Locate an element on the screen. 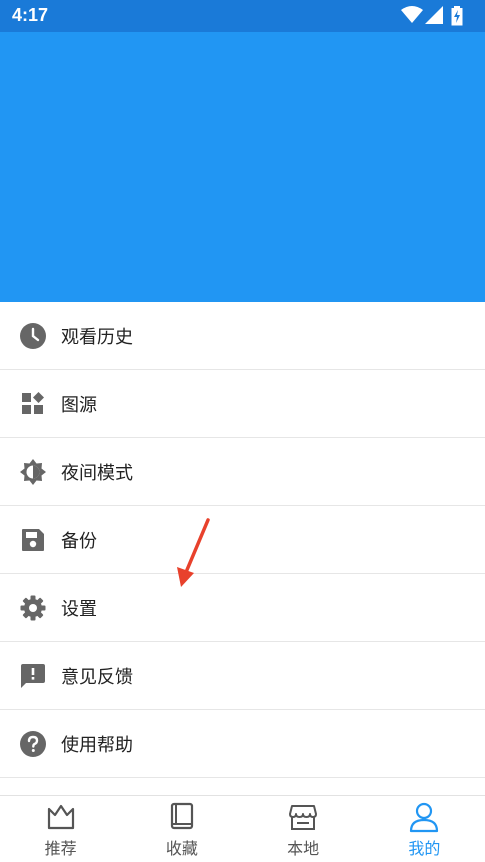  nav-tab-label: 本地 is located at coordinates (303, 848).